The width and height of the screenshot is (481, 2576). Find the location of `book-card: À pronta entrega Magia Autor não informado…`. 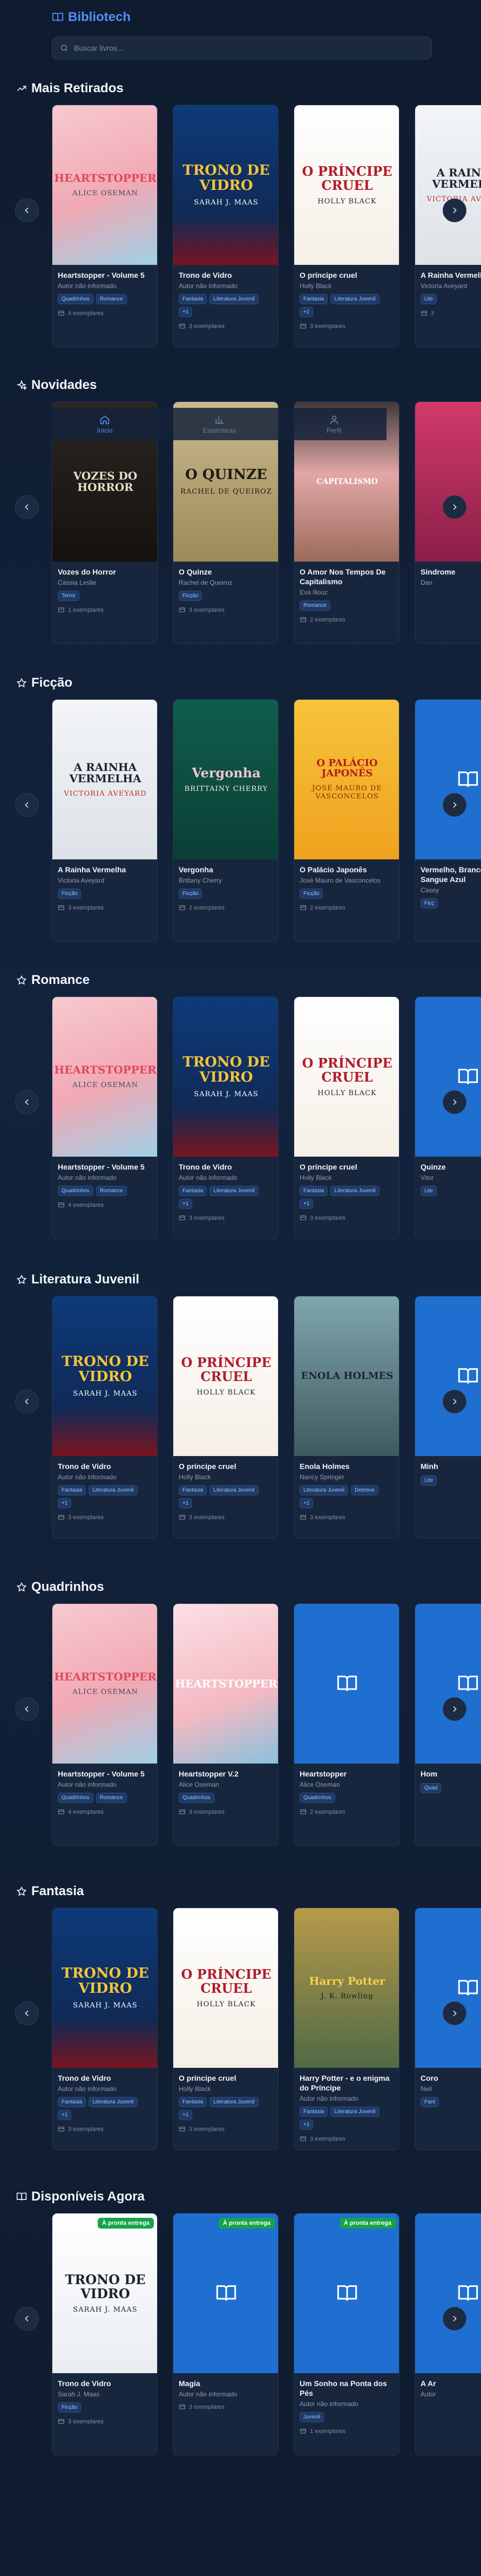

book-card: À pronta entrega Magia Autor não informado… is located at coordinates (226, 2334).